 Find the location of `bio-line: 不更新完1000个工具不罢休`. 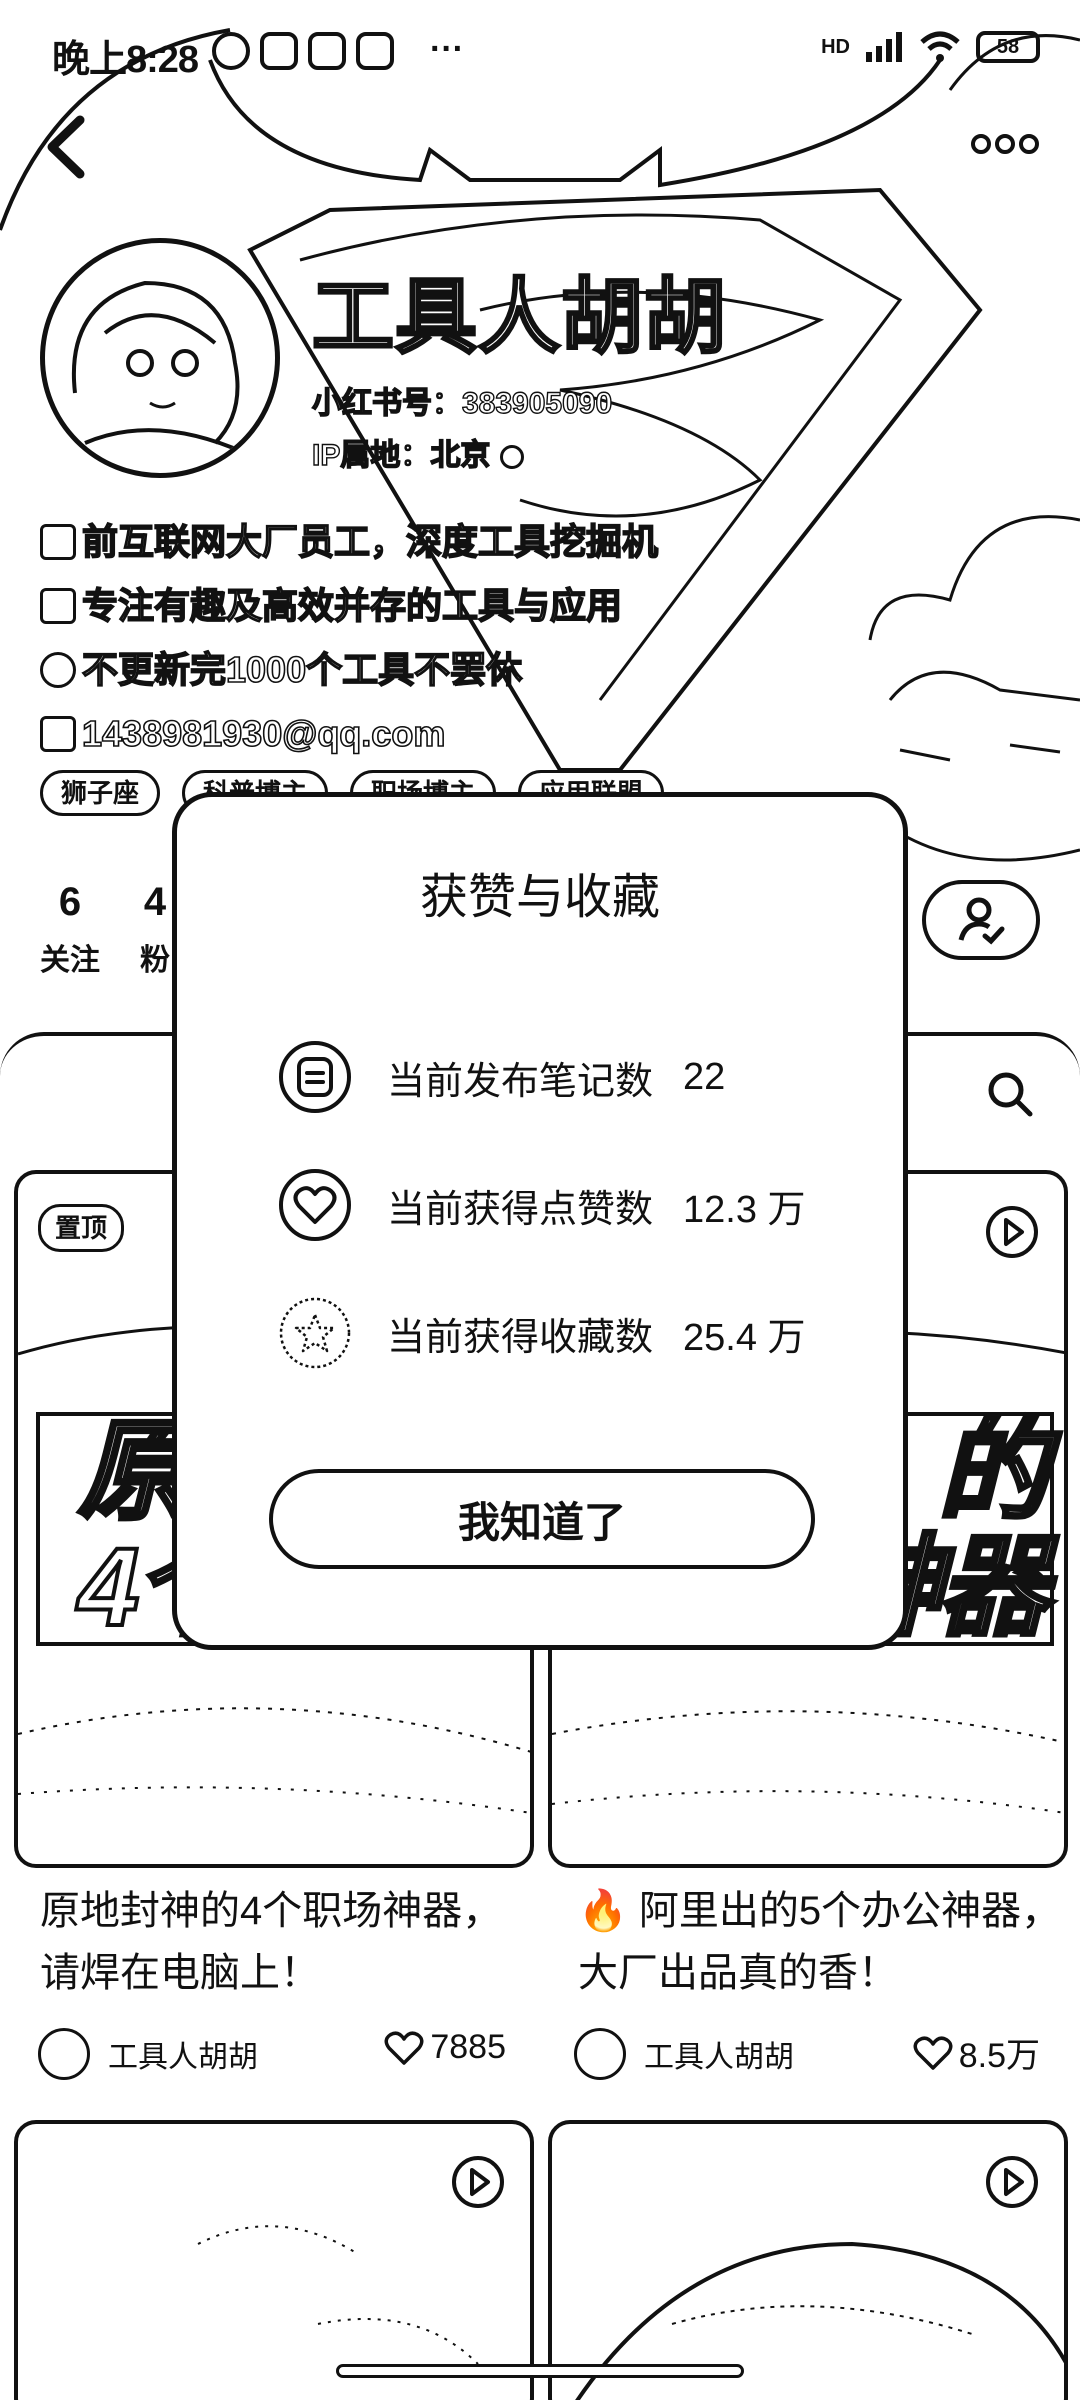

bio-line: 不更新完1000个工具不罢休 is located at coordinates (349, 670).